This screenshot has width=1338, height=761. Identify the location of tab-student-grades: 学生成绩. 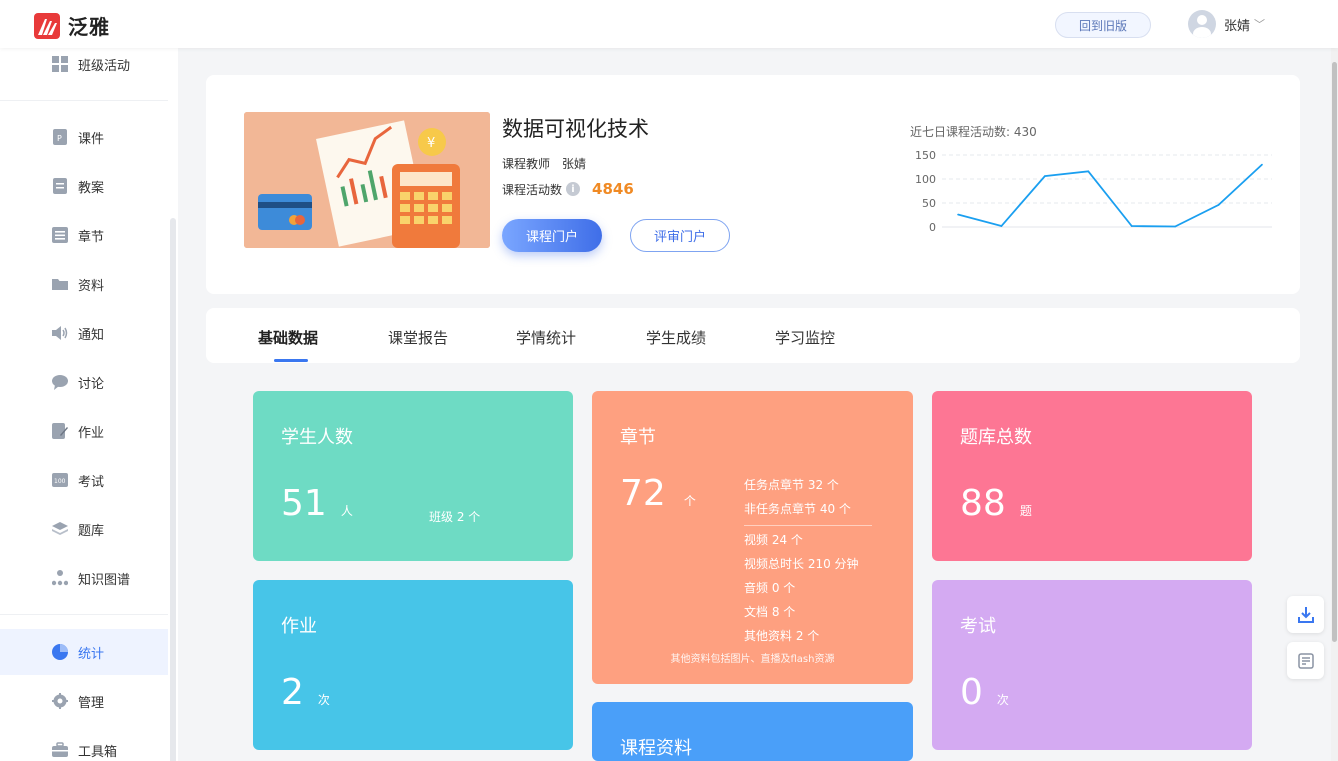
(676, 337).